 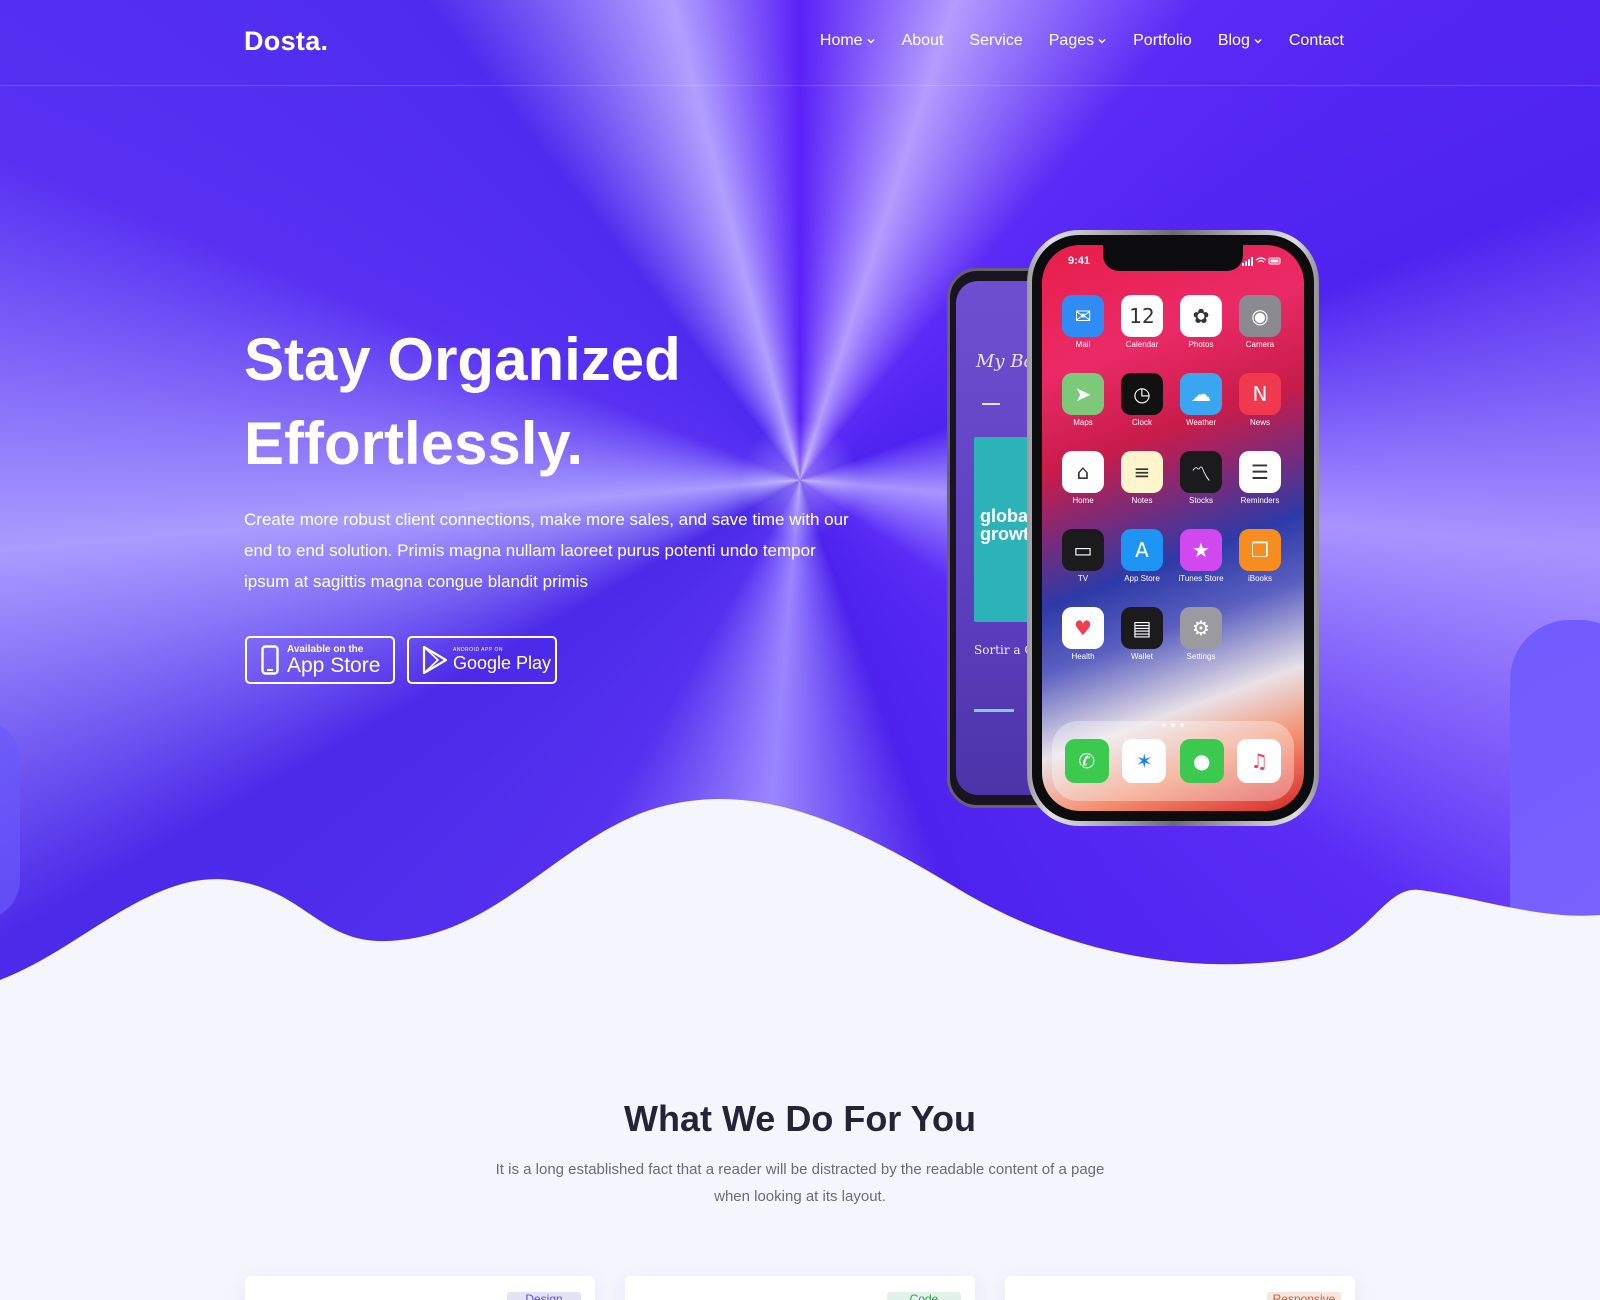 What do you see at coordinates (1201, 578) in the screenshot?
I see `app-label: iTunes Store` at bounding box center [1201, 578].